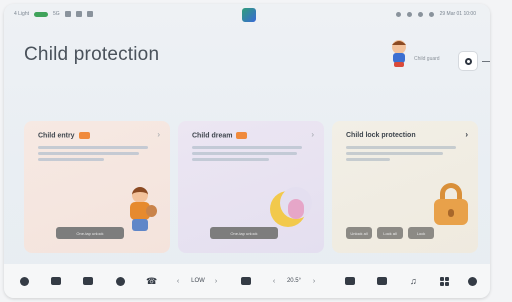 The image size is (512, 302). What do you see at coordinates (142, 210) in the screenshot?
I see `child-illustration` at bounding box center [142, 210].